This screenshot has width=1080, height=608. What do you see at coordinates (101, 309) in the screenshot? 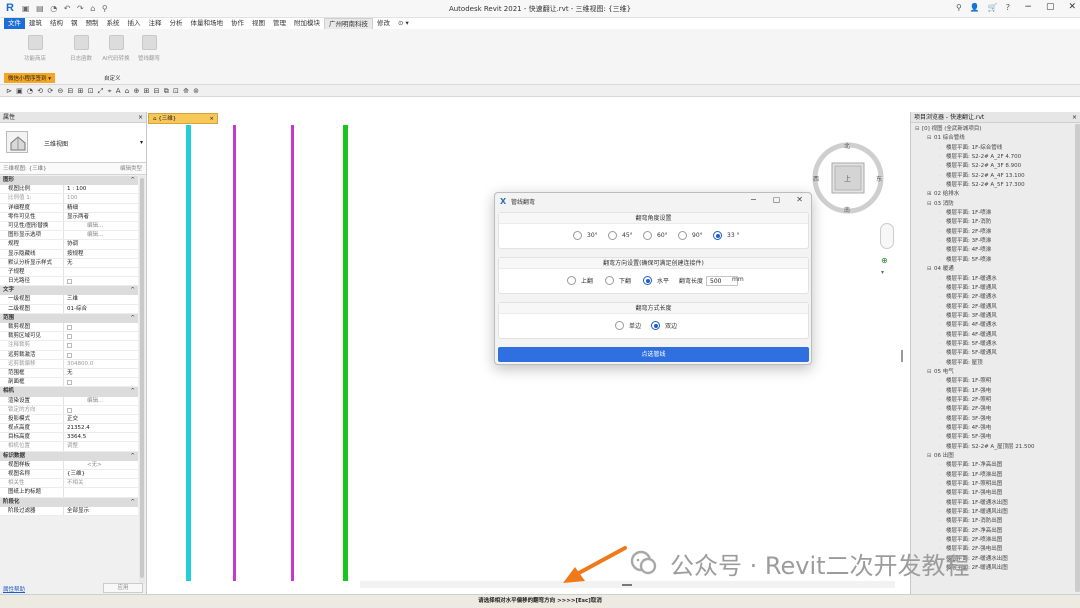
I see `property-value: 01-综合` at bounding box center [101, 309].